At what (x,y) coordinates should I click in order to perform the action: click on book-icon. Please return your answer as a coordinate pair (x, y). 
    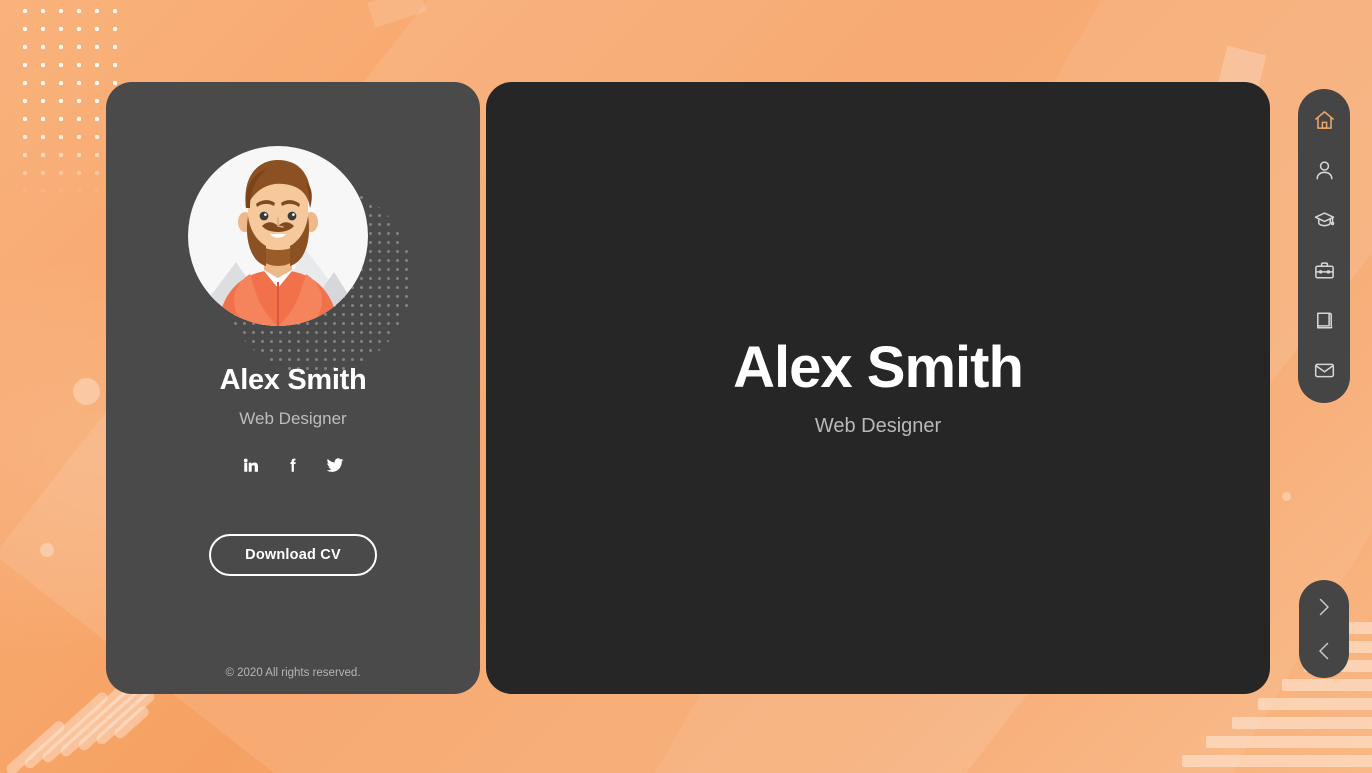
    Looking at the image, I should click on (1324, 320).